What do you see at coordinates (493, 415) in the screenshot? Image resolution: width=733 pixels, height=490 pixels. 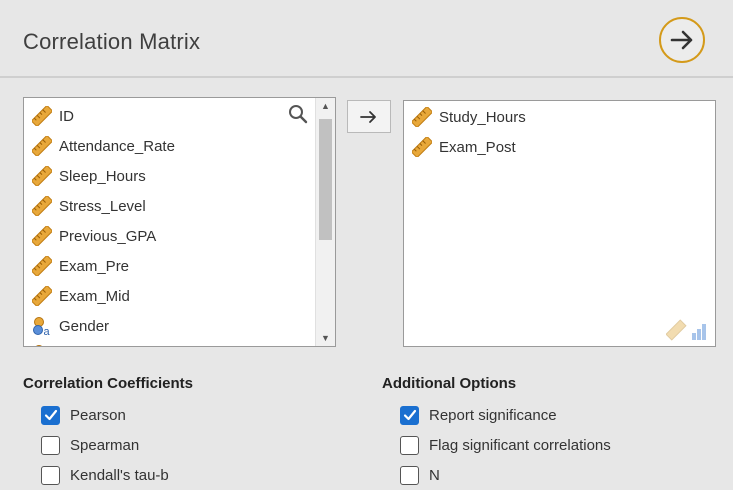 I see `report-significance-label: Report significance` at bounding box center [493, 415].